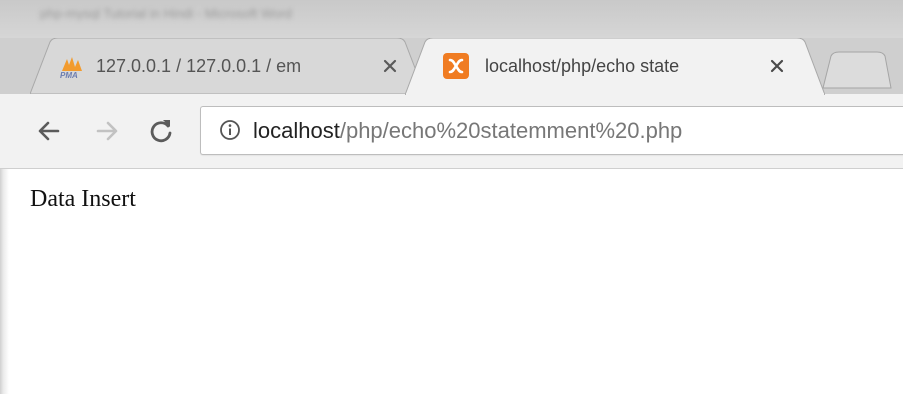  I want to click on tab-title: 127.0.0.1 / 127.0.0.1 / em, so click(199, 65).